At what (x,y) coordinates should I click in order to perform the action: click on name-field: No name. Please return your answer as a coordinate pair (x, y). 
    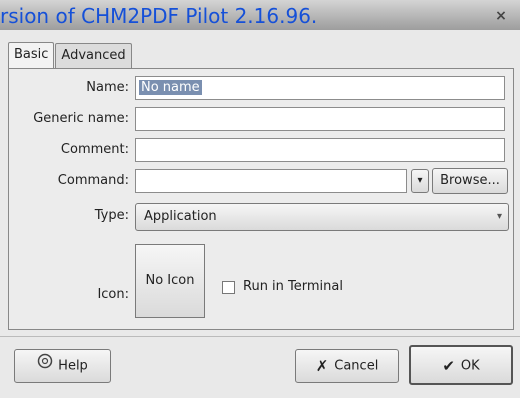
    Looking at the image, I should click on (320, 88).